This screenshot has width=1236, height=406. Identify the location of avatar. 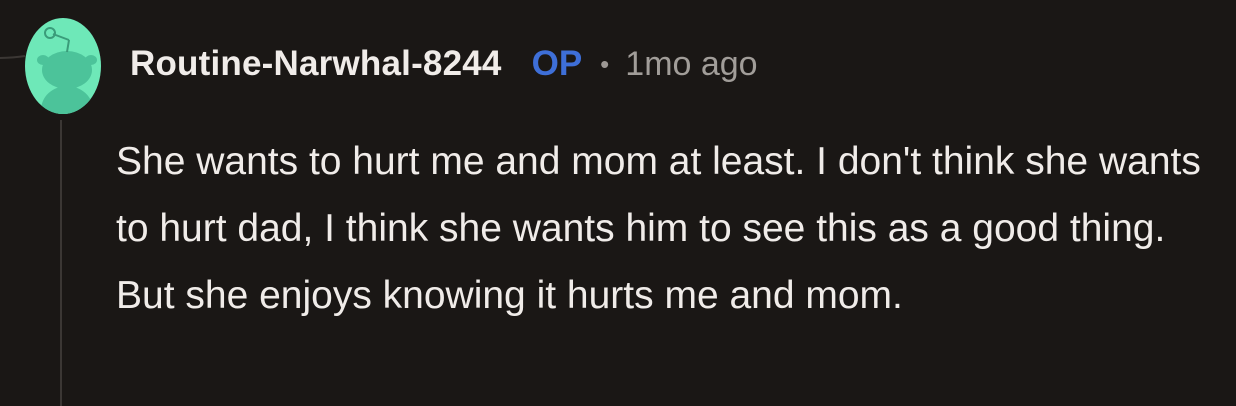
(63, 62).